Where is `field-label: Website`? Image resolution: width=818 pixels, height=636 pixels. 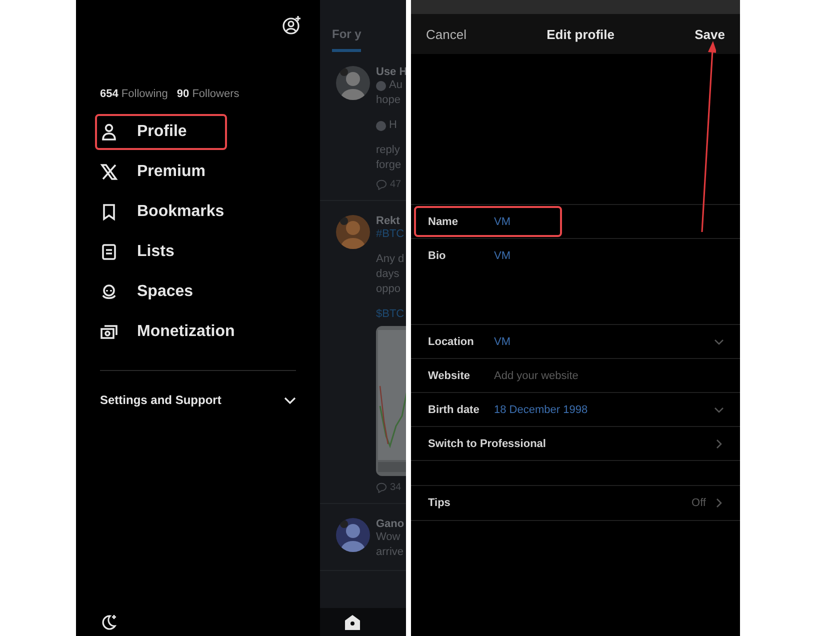 field-label: Website is located at coordinates (449, 376).